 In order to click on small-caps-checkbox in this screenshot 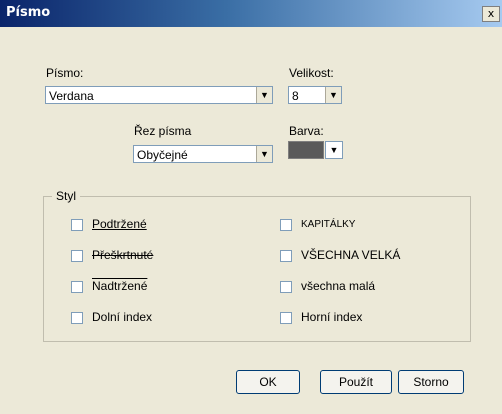, I will do `click(286, 225)`.